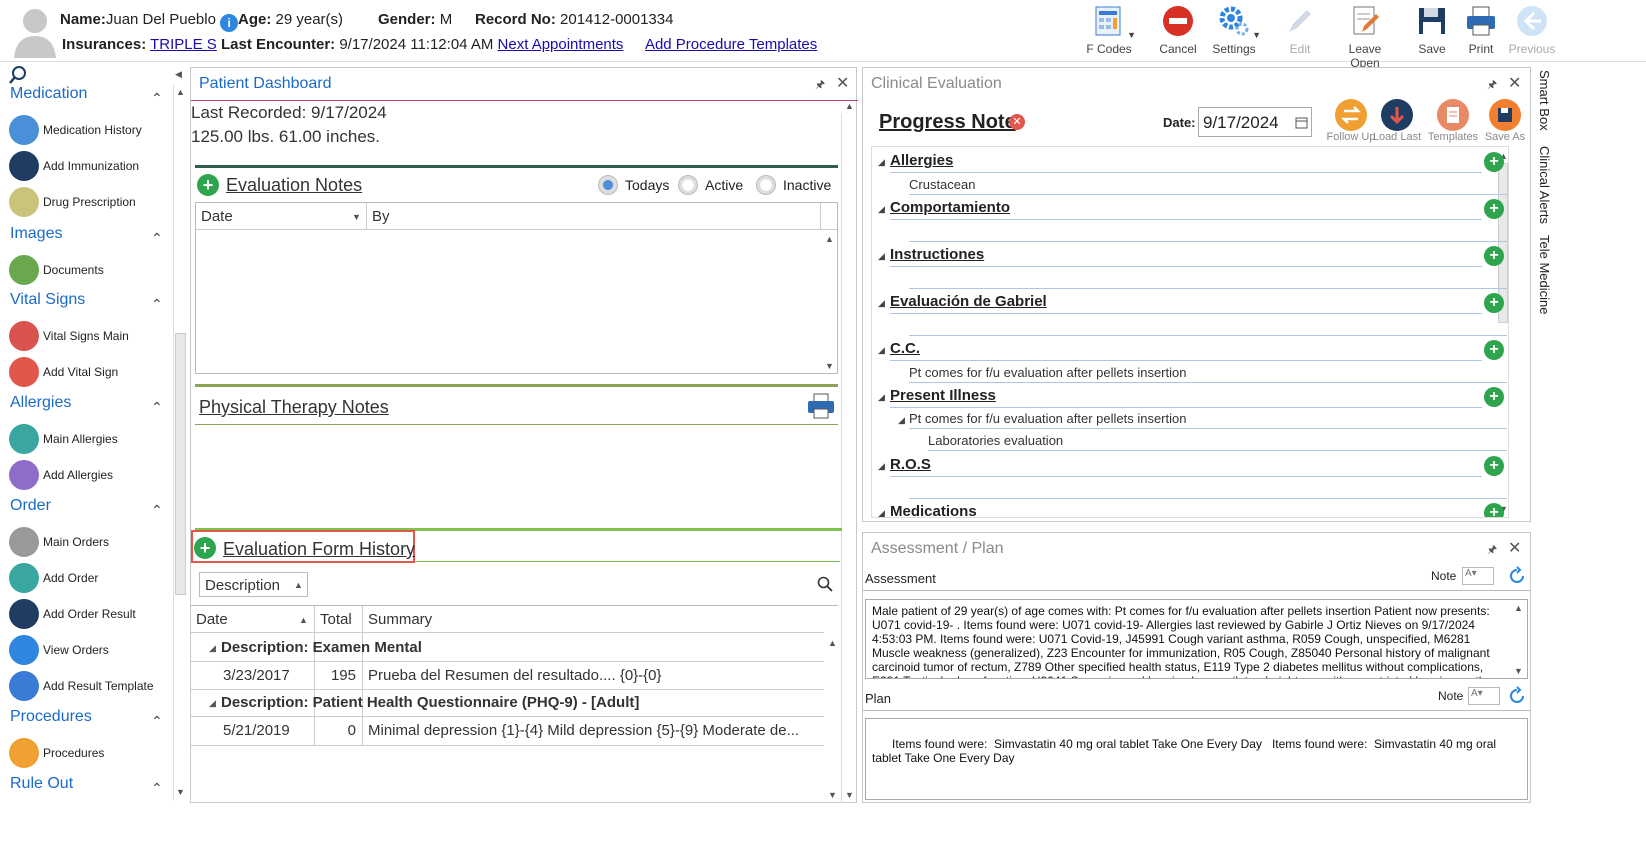 The image size is (1646, 849). I want to click on save-as-button: Save As, so click(1505, 121).